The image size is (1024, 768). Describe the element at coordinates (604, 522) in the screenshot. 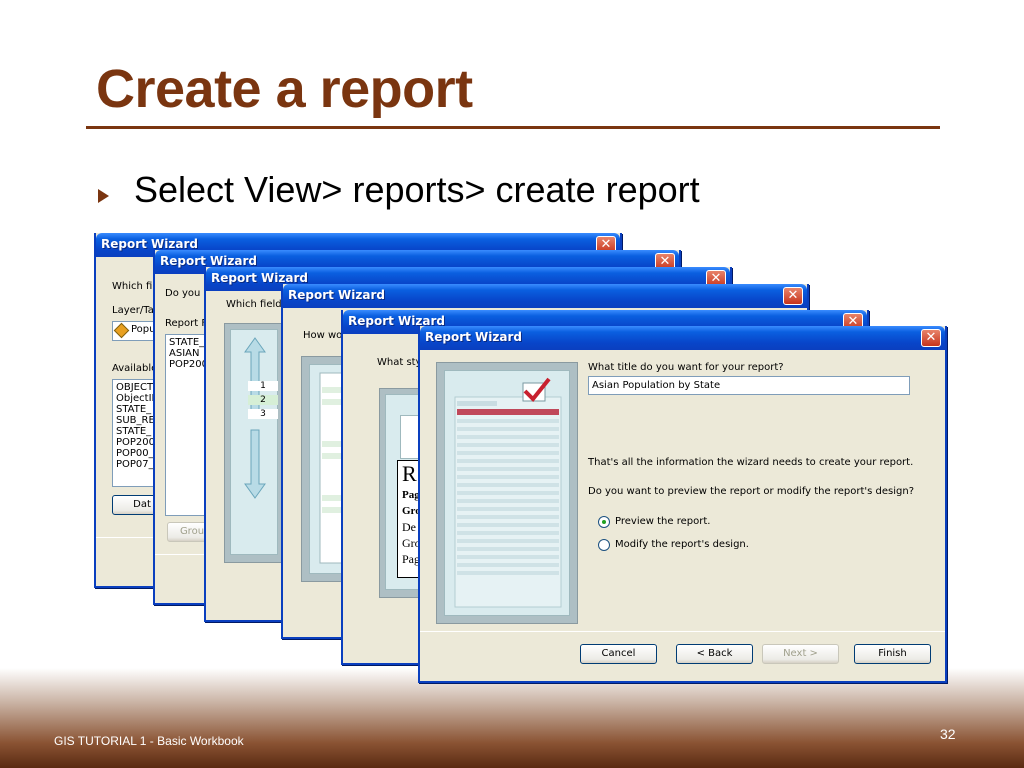

I see `radio-button-selected` at that location.